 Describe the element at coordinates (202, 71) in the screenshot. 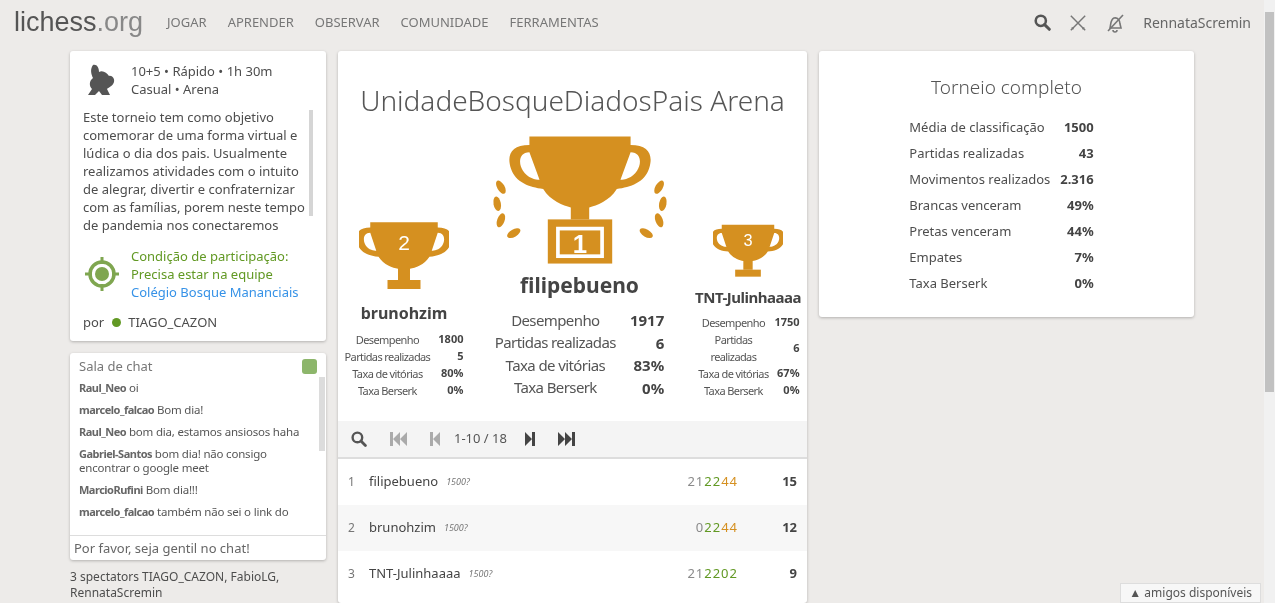

I see `tournament-format: 10+5 • Rápido • 1h 30m` at that location.